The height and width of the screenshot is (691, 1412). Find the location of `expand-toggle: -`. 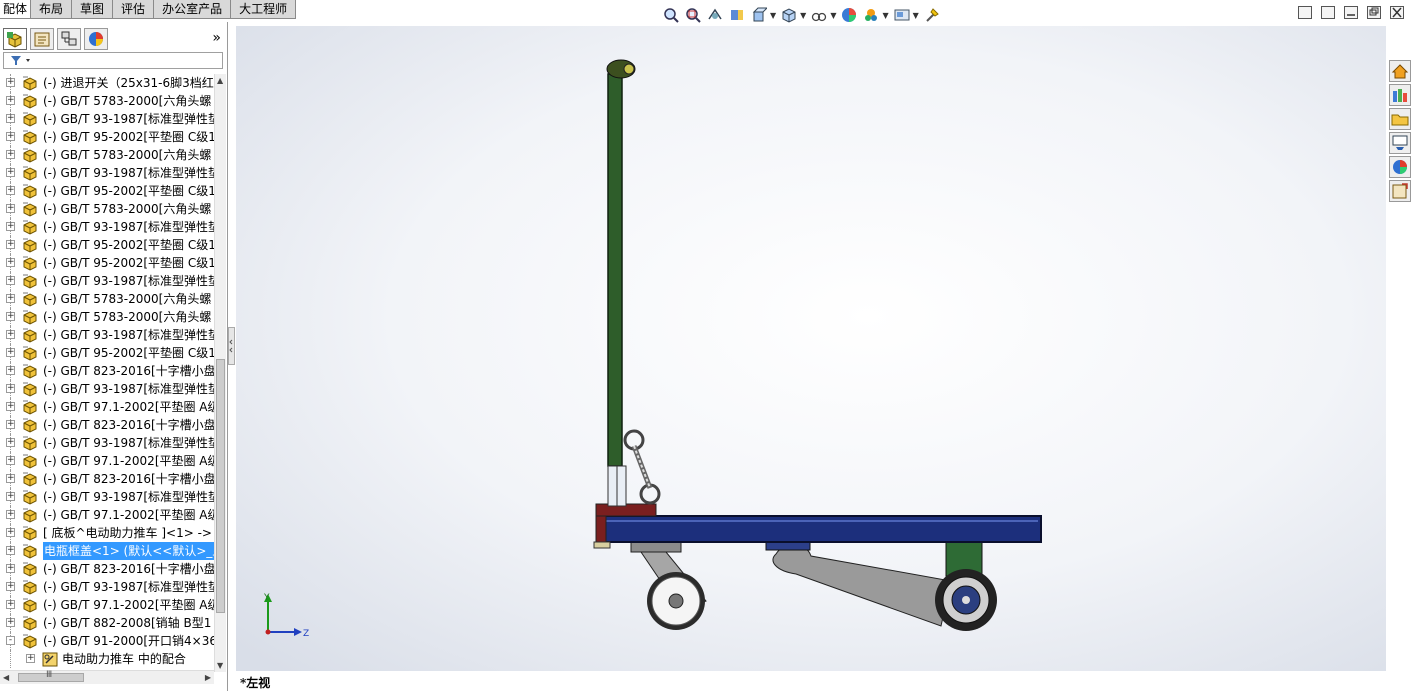

expand-toggle: - is located at coordinates (10, 640).